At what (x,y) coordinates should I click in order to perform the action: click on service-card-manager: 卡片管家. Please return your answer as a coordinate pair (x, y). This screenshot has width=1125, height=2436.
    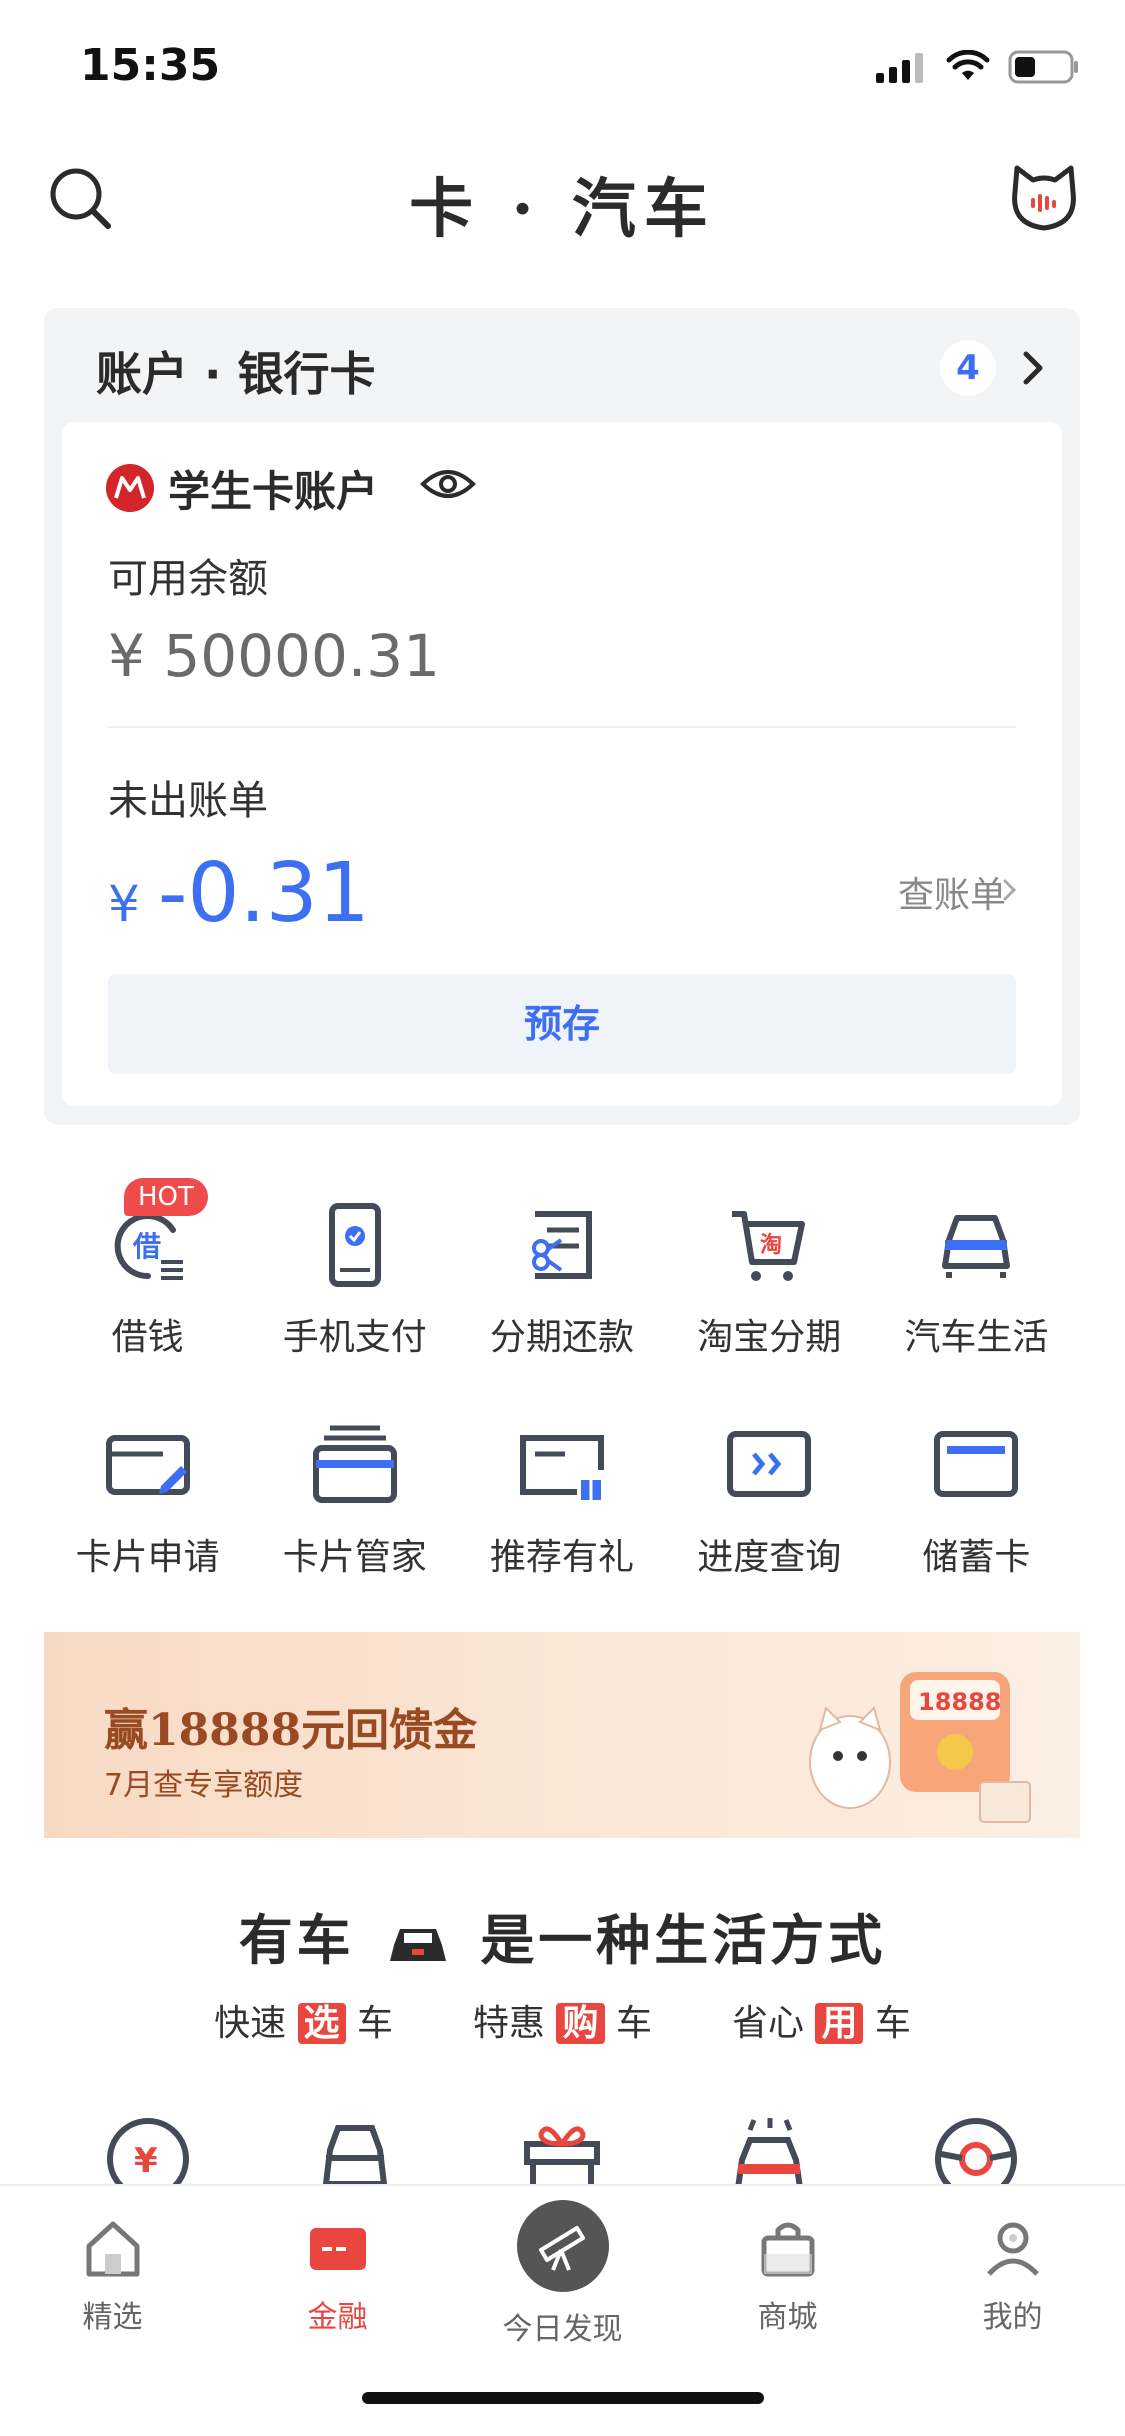
    Looking at the image, I should click on (354, 1500).